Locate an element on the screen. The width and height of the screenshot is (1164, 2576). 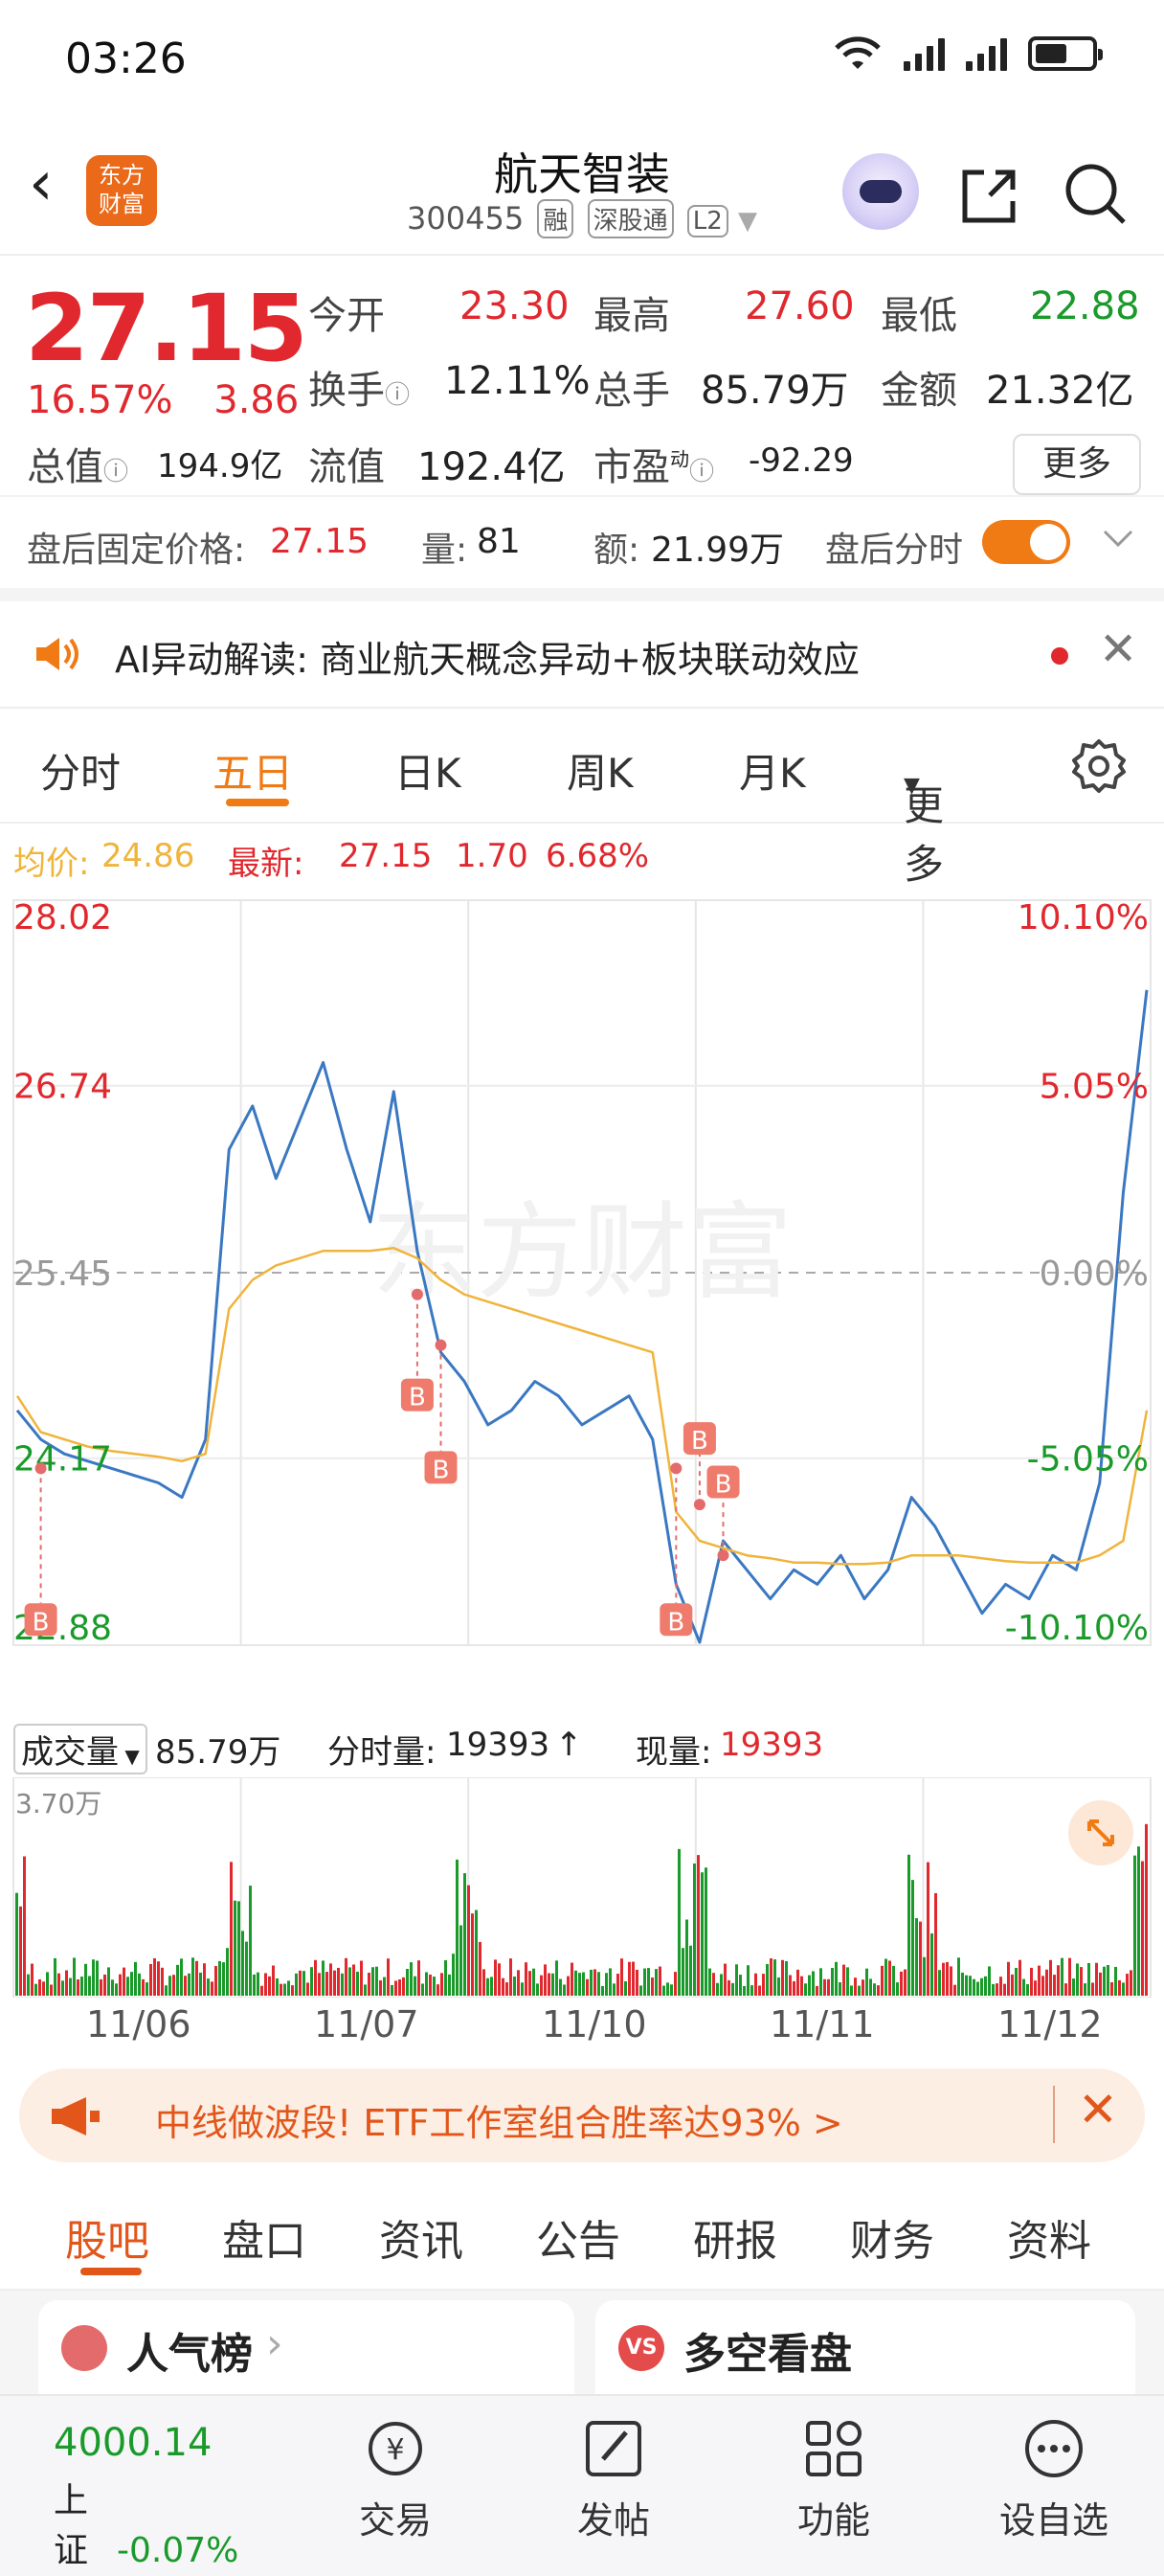
pe-value: -92.29 is located at coordinates (802, 460).